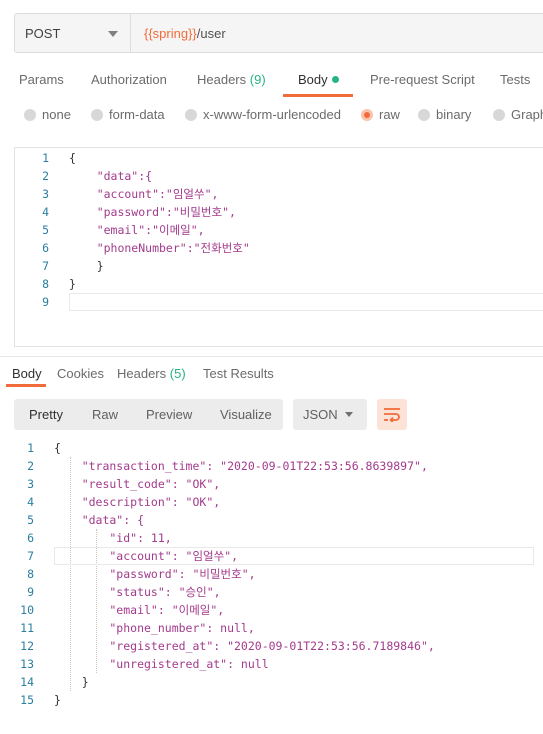 Image resolution: width=543 pixels, height=734 pixels. Describe the element at coordinates (330, 414) in the screenshot. I see `format-select: JSON` at that location.